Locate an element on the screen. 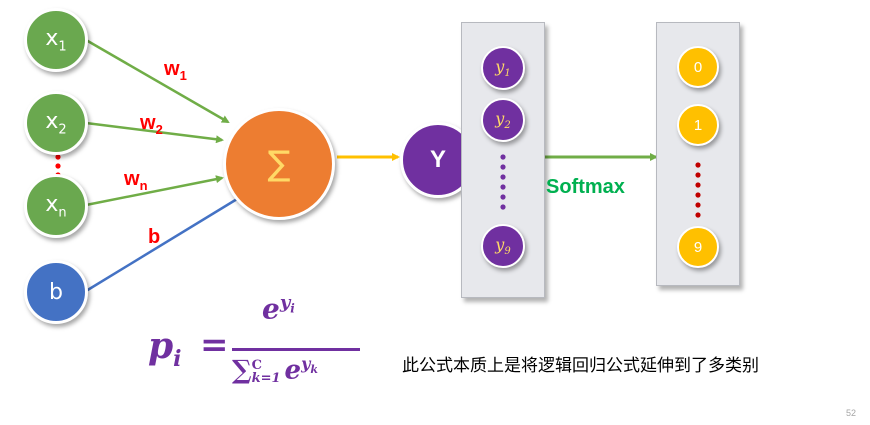 This screenshot has height=425, width=870. weight-wn-label: wn is located at coordinates (136, 180).